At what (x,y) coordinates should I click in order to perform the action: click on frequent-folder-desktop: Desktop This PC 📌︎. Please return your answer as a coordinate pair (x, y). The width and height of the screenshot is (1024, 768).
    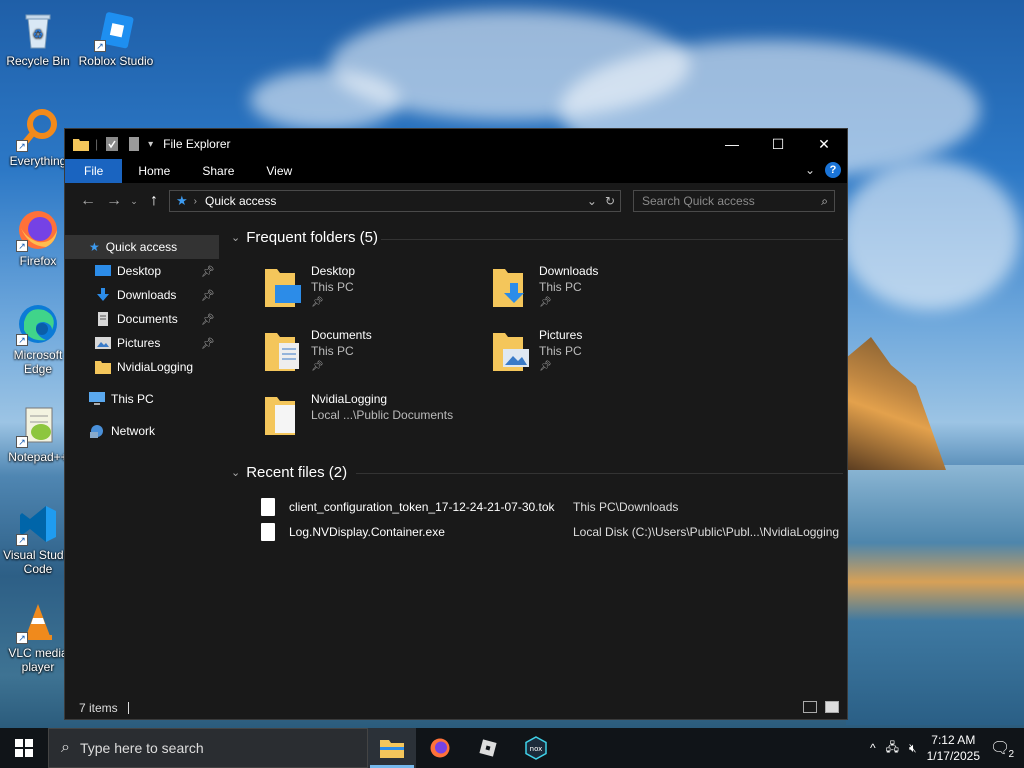
    Looking at the image, I should click on (375, 293).